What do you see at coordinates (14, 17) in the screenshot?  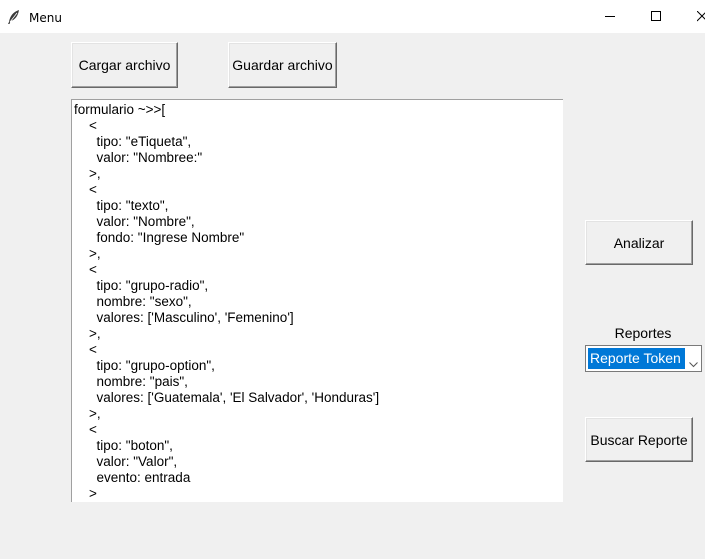 I see `feather-icon` at bounding box center [14, 17].